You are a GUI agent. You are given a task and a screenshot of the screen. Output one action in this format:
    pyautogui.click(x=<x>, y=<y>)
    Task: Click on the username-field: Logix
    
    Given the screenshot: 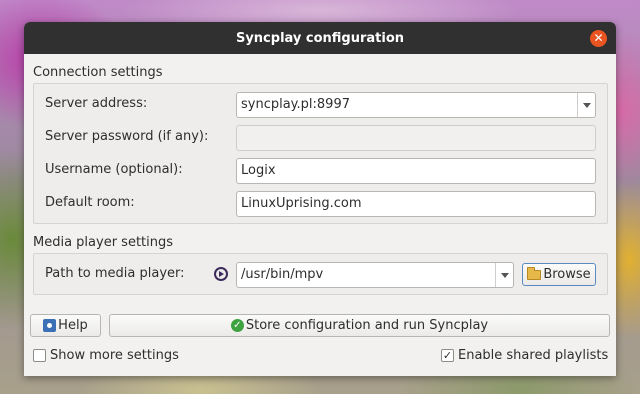 What is the action you would take?
    pyautogui.click(x=416, y=171)
    